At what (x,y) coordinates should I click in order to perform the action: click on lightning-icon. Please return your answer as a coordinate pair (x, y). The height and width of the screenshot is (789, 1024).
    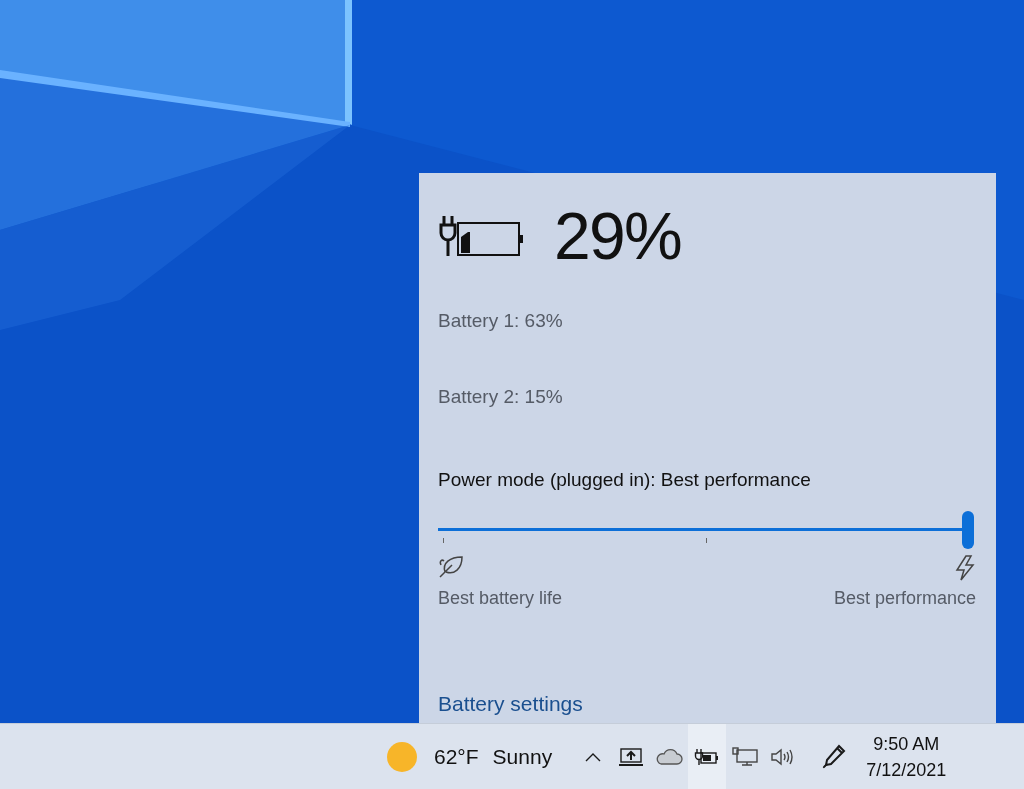
    Looking at the image, I should click on (965, 567).